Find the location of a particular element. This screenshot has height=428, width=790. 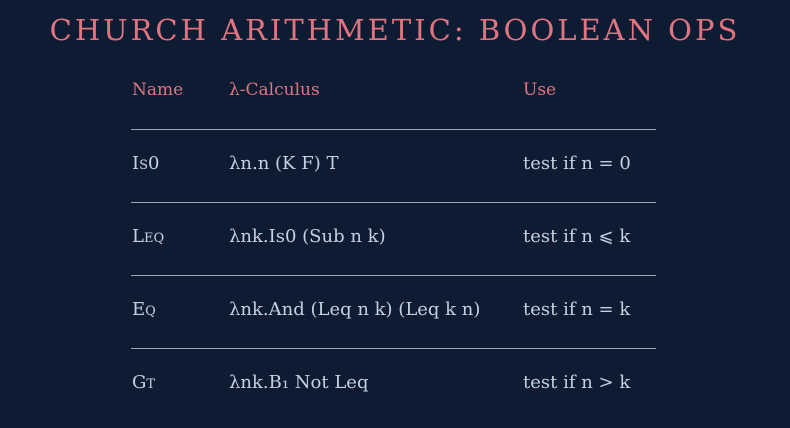

row-use: test if n > k is located at coordinates (577, 382).